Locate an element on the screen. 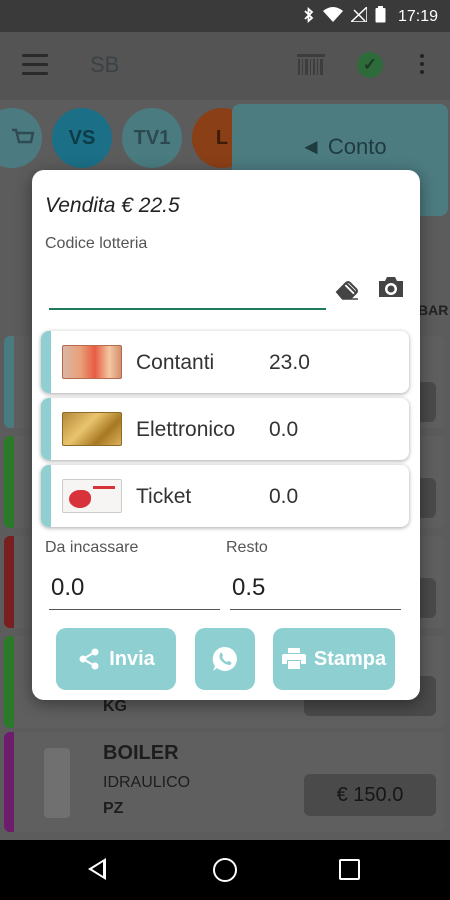 This screenshot has height=900, width=450. share-icon is located at coordinates (89, 659).